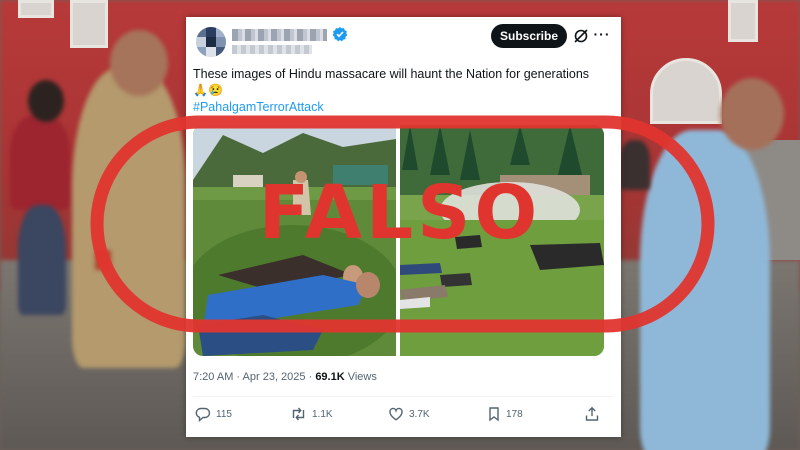 The height and width of the screenshot is (450, 800). Describe the element at coordinates (360, 377) in the screenshot. I see `views-label: Views` at that location.